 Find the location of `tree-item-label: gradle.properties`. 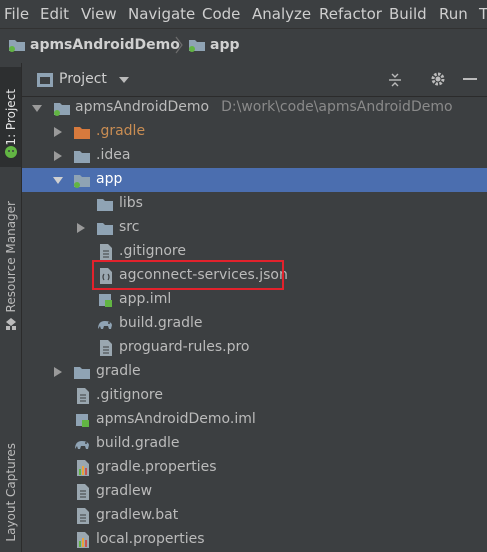

tree-item-label: gradle.properties is located at coordinates (156, 467).